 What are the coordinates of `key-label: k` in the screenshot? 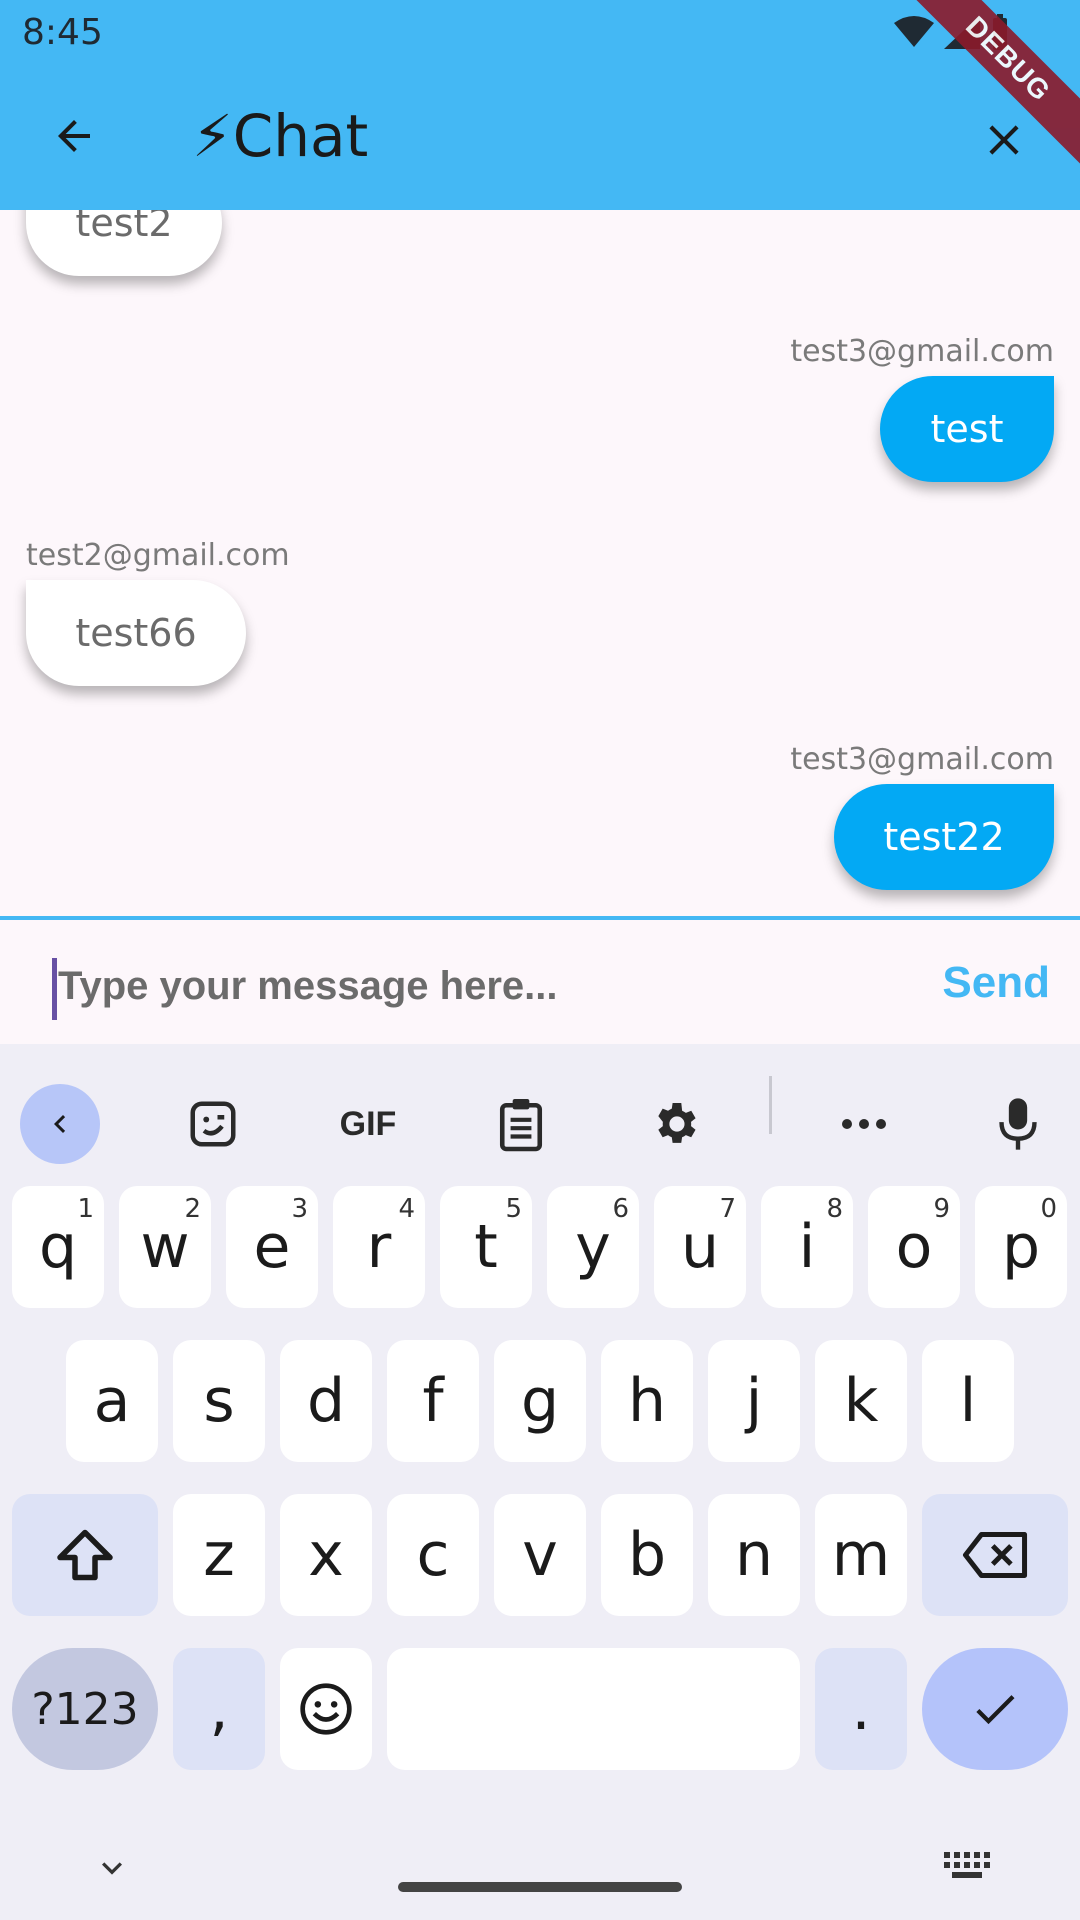 It's located at (861, 1401).